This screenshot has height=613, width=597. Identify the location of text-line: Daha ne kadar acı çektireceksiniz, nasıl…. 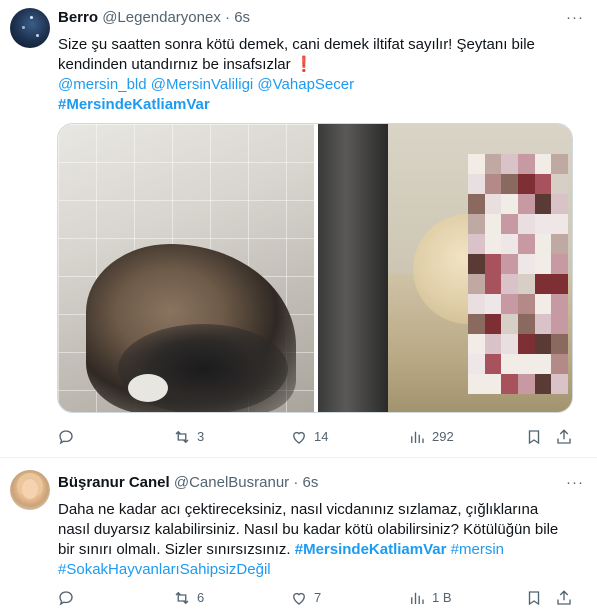
(298, 509).